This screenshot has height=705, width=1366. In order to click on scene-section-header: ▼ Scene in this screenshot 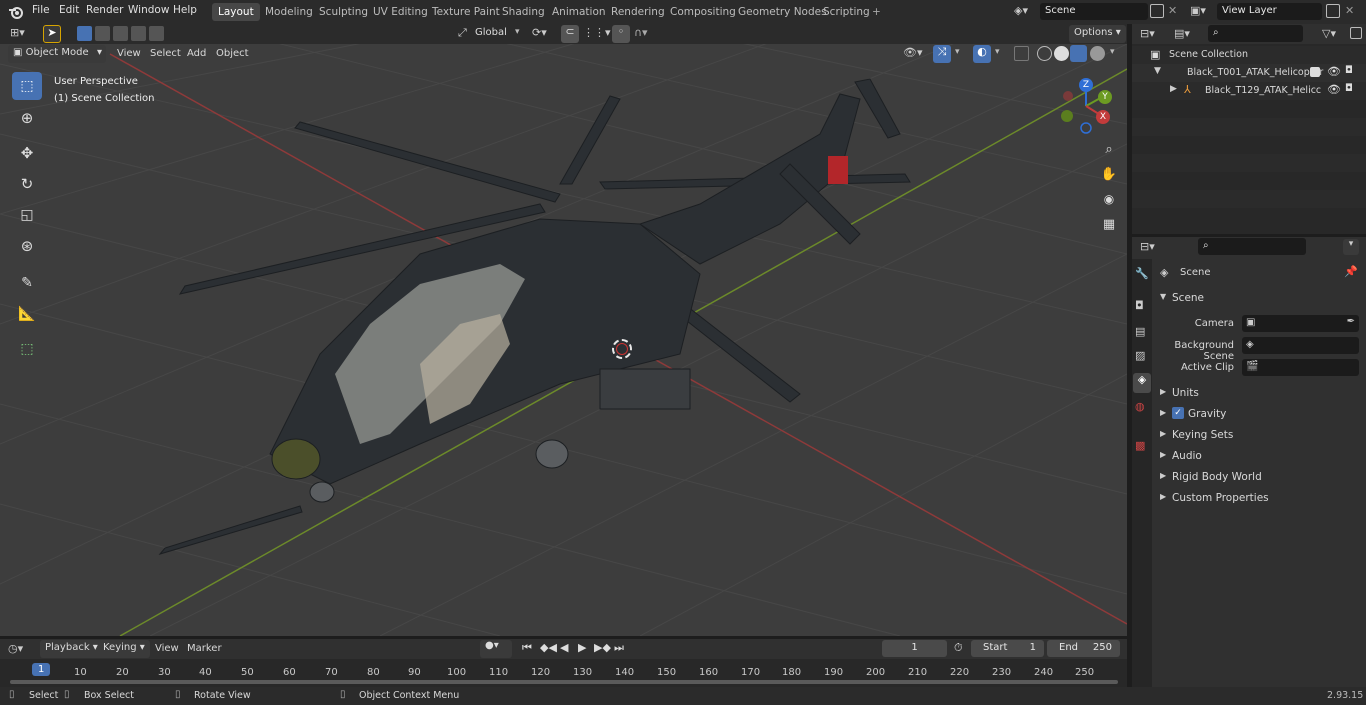, I will do `click(1260, 299)`.